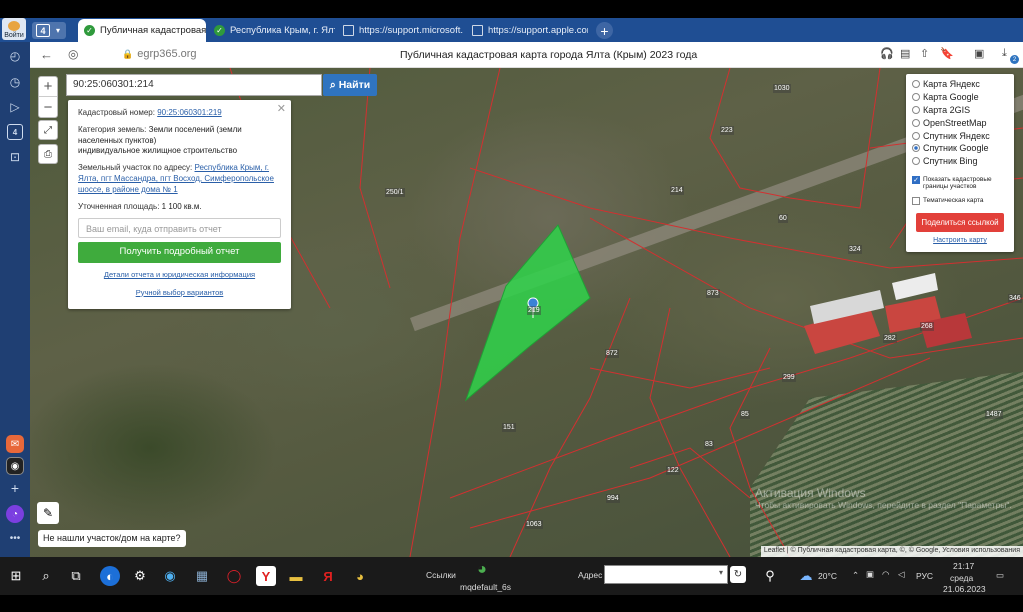  I want to click on url-field: 🔒 egrp365.org, so click(159, 54).